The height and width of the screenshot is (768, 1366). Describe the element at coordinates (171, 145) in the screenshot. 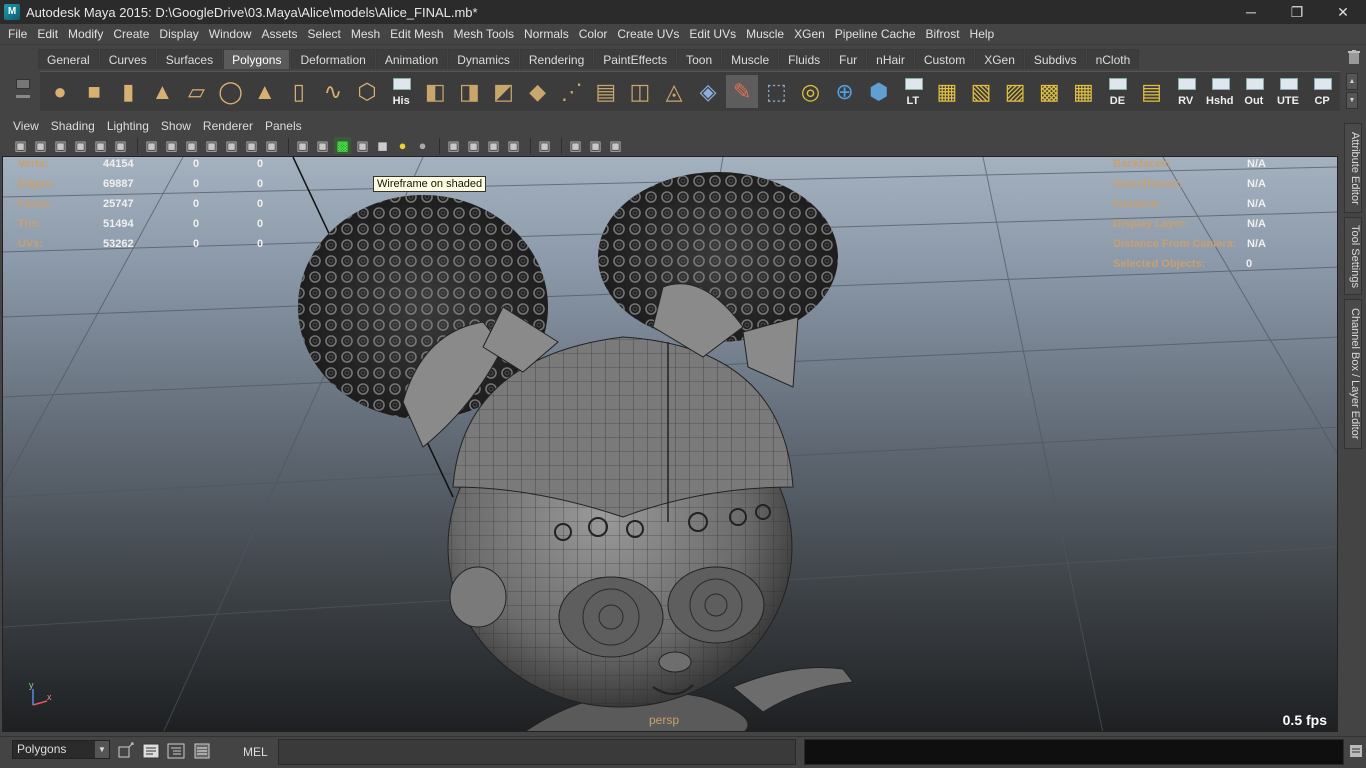

I see `film-gate-icon: ▣` at that location.